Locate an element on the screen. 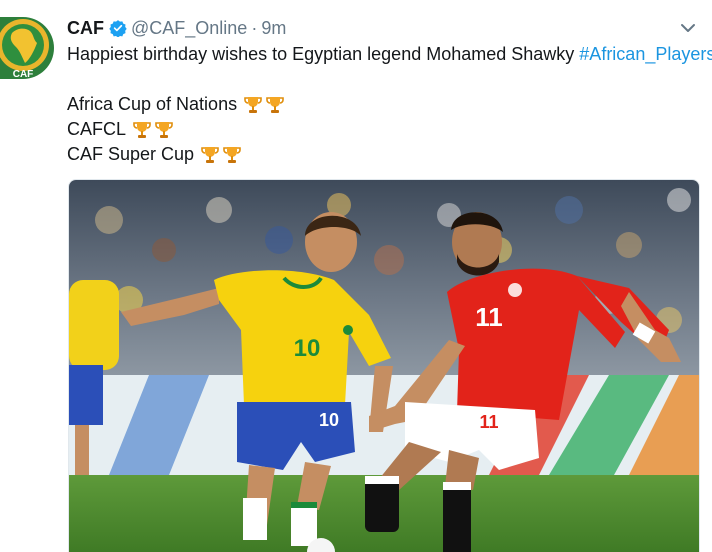 The width and height of the screenshot is (712, 552). photo-left-shirt-number: 10 is located at coordinates (307, 348).